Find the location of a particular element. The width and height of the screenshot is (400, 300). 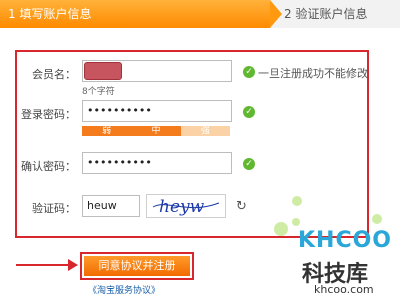

redacted-username is located at coordinates (103, 71).